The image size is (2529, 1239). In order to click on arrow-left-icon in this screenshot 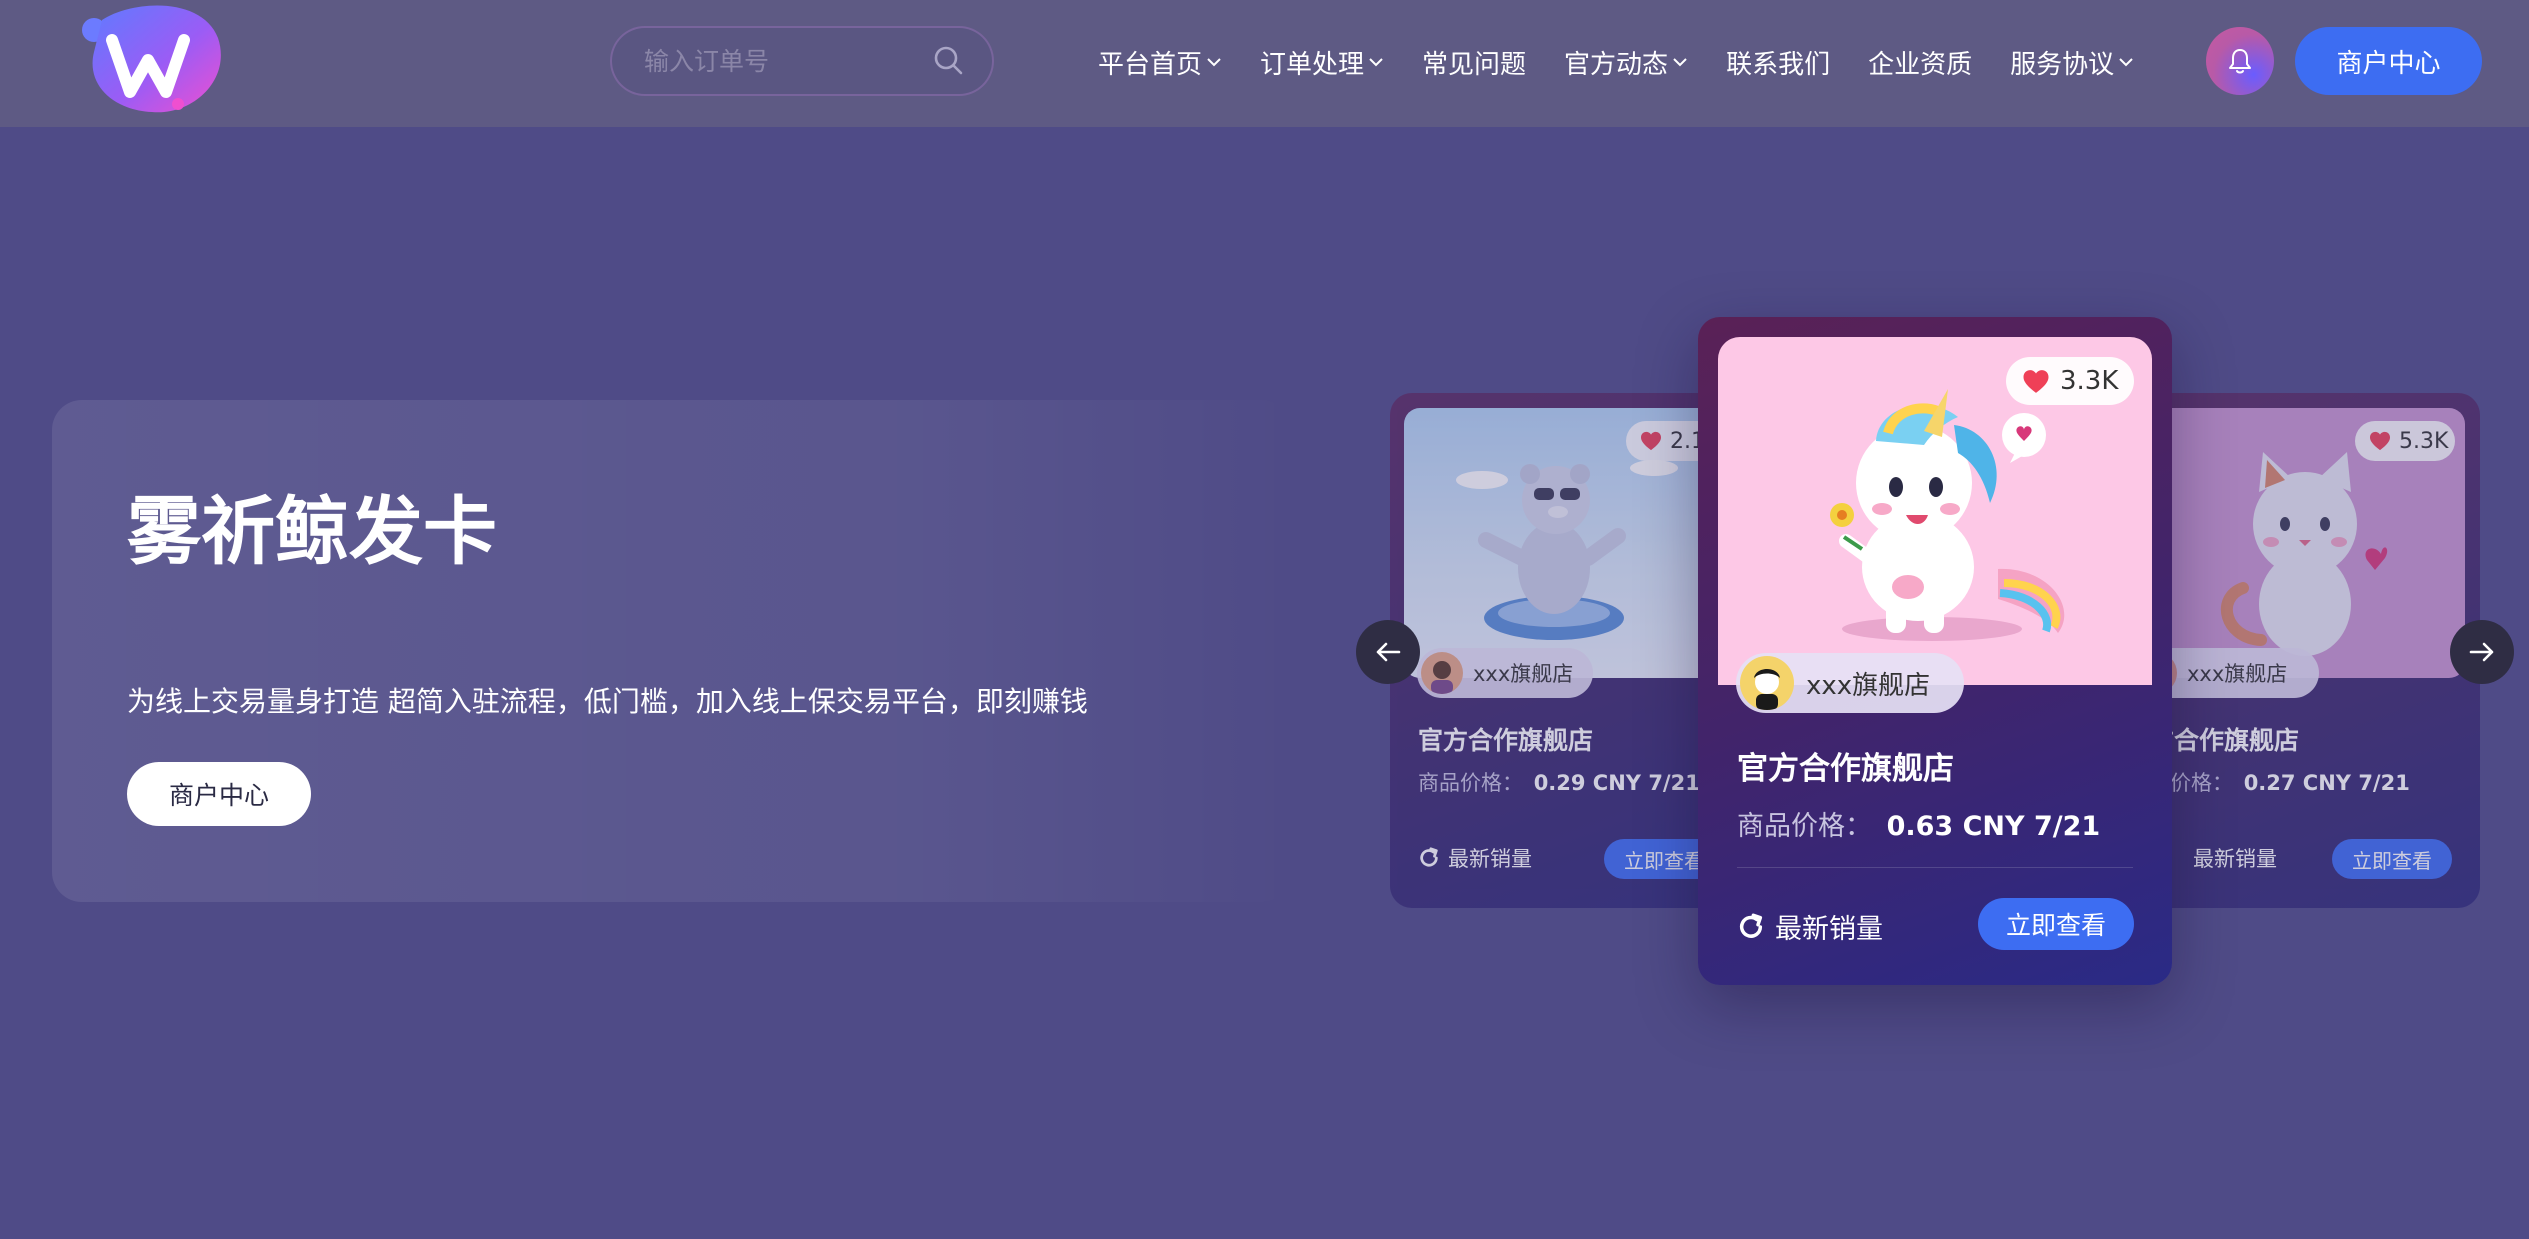, I will do `click(1388, 652)`.